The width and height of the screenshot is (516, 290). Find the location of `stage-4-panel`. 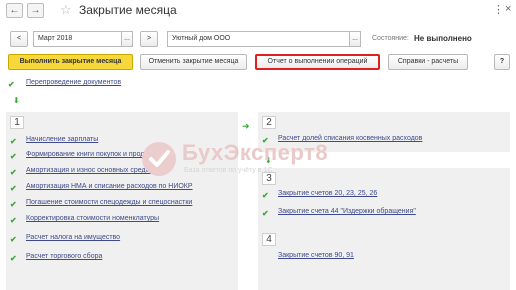

stage-4-panel is located at coordinates (384, 259).